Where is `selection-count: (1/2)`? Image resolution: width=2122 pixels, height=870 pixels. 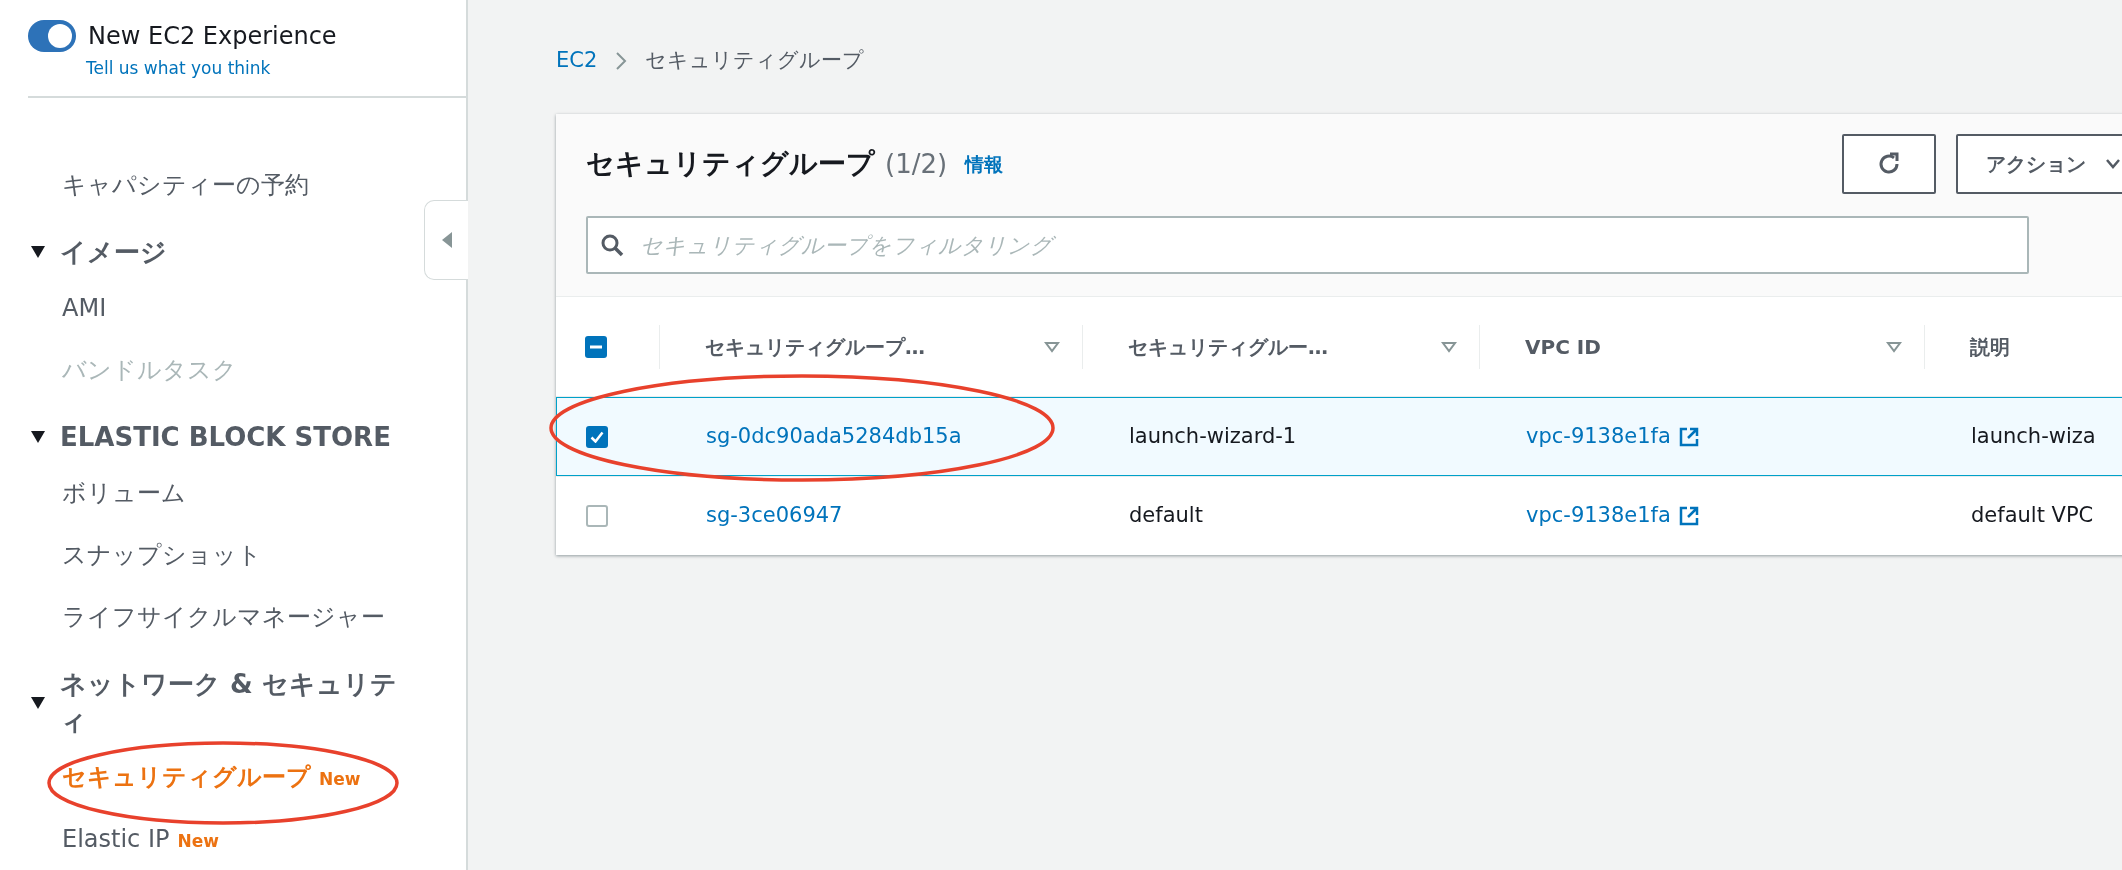
selection-count: (1/2) is located at coordinates (916, 164).